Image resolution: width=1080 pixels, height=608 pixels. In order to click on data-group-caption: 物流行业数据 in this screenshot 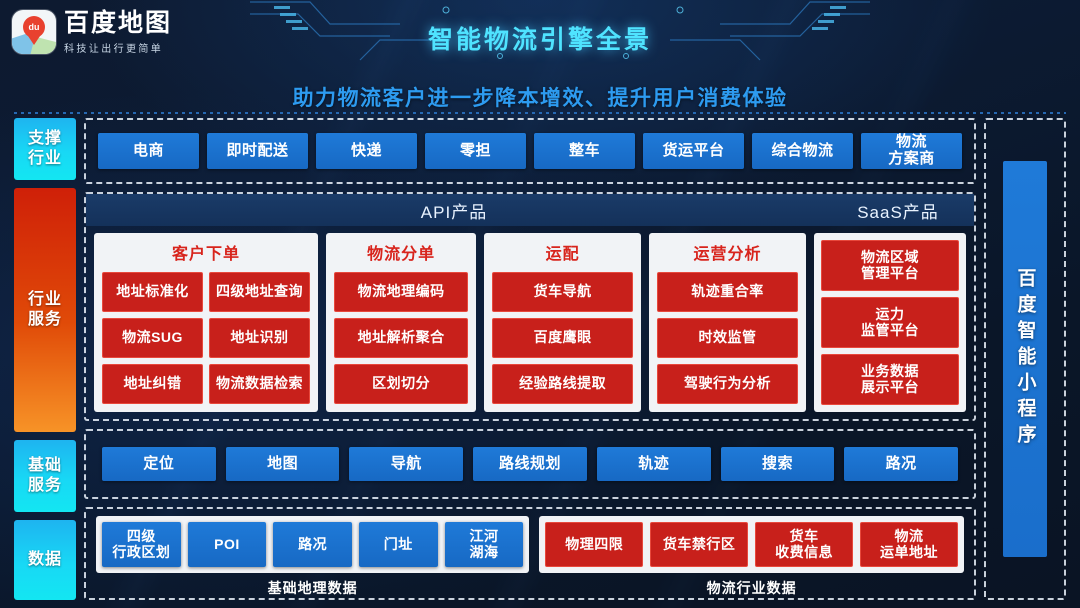, I will do `click(751, 588)`.